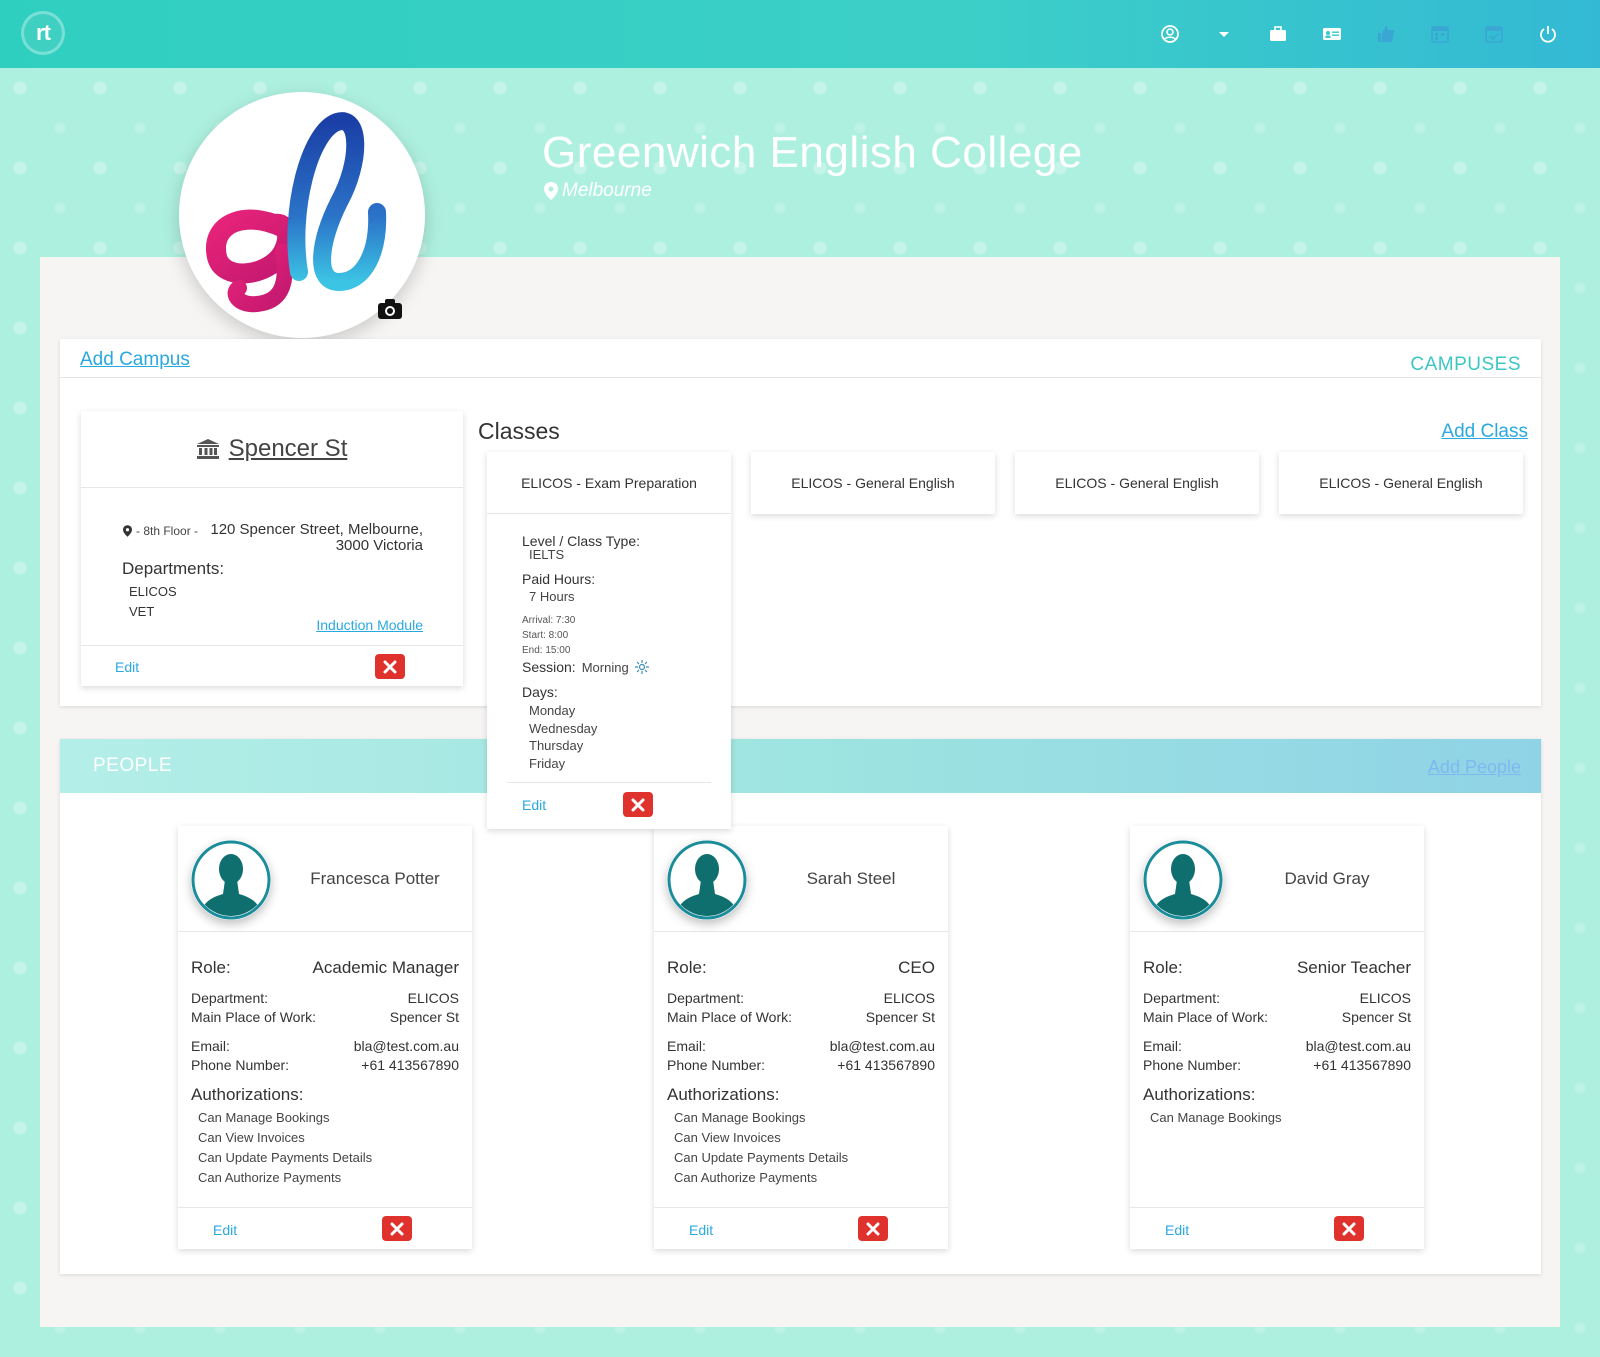 Image resolution: width=1600 pixels, height=1357 pixels. What do you see at coordinates (385, 967) in the screenshot?
I see `role-value: Academic Manager` at bounding box center [385, 967].